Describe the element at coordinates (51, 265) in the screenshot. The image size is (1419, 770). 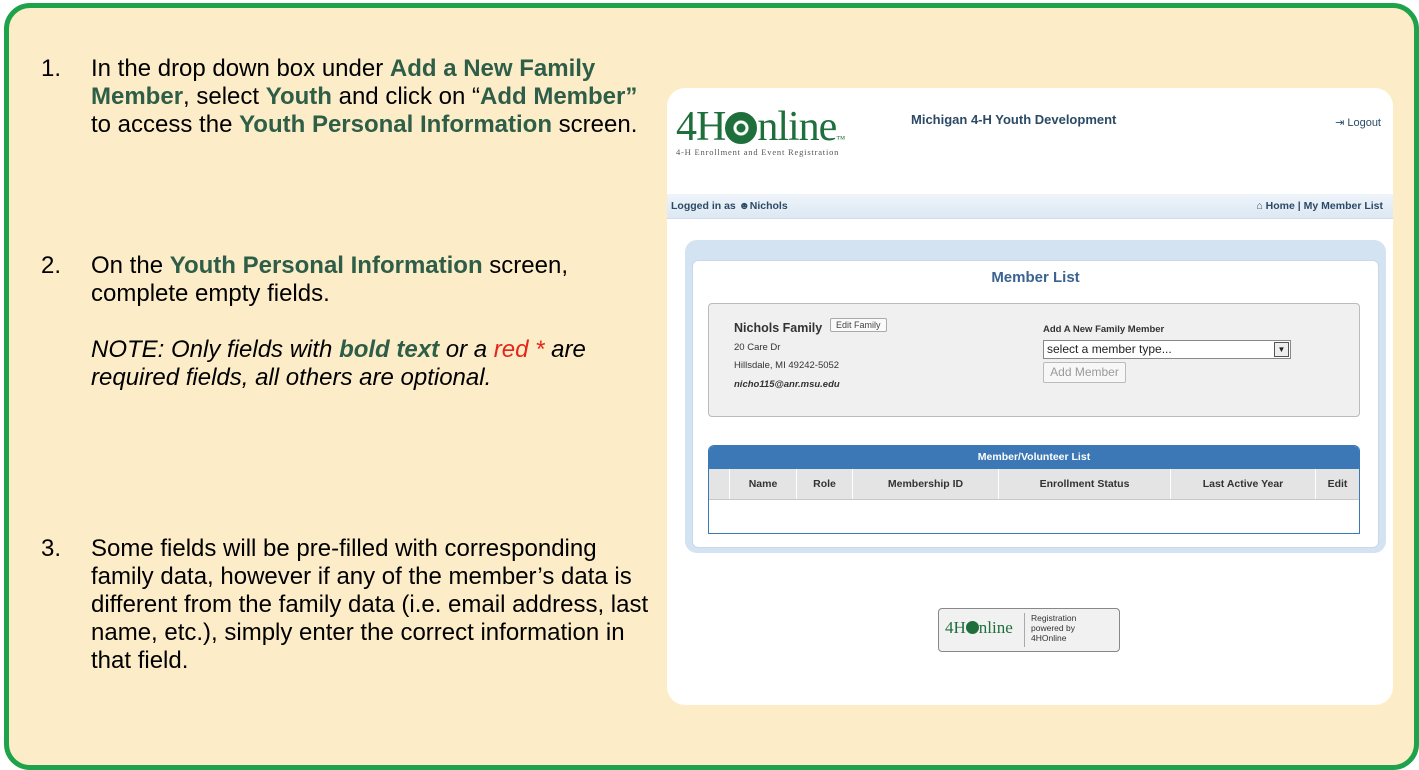
I see `step-number: 2.` at that location.